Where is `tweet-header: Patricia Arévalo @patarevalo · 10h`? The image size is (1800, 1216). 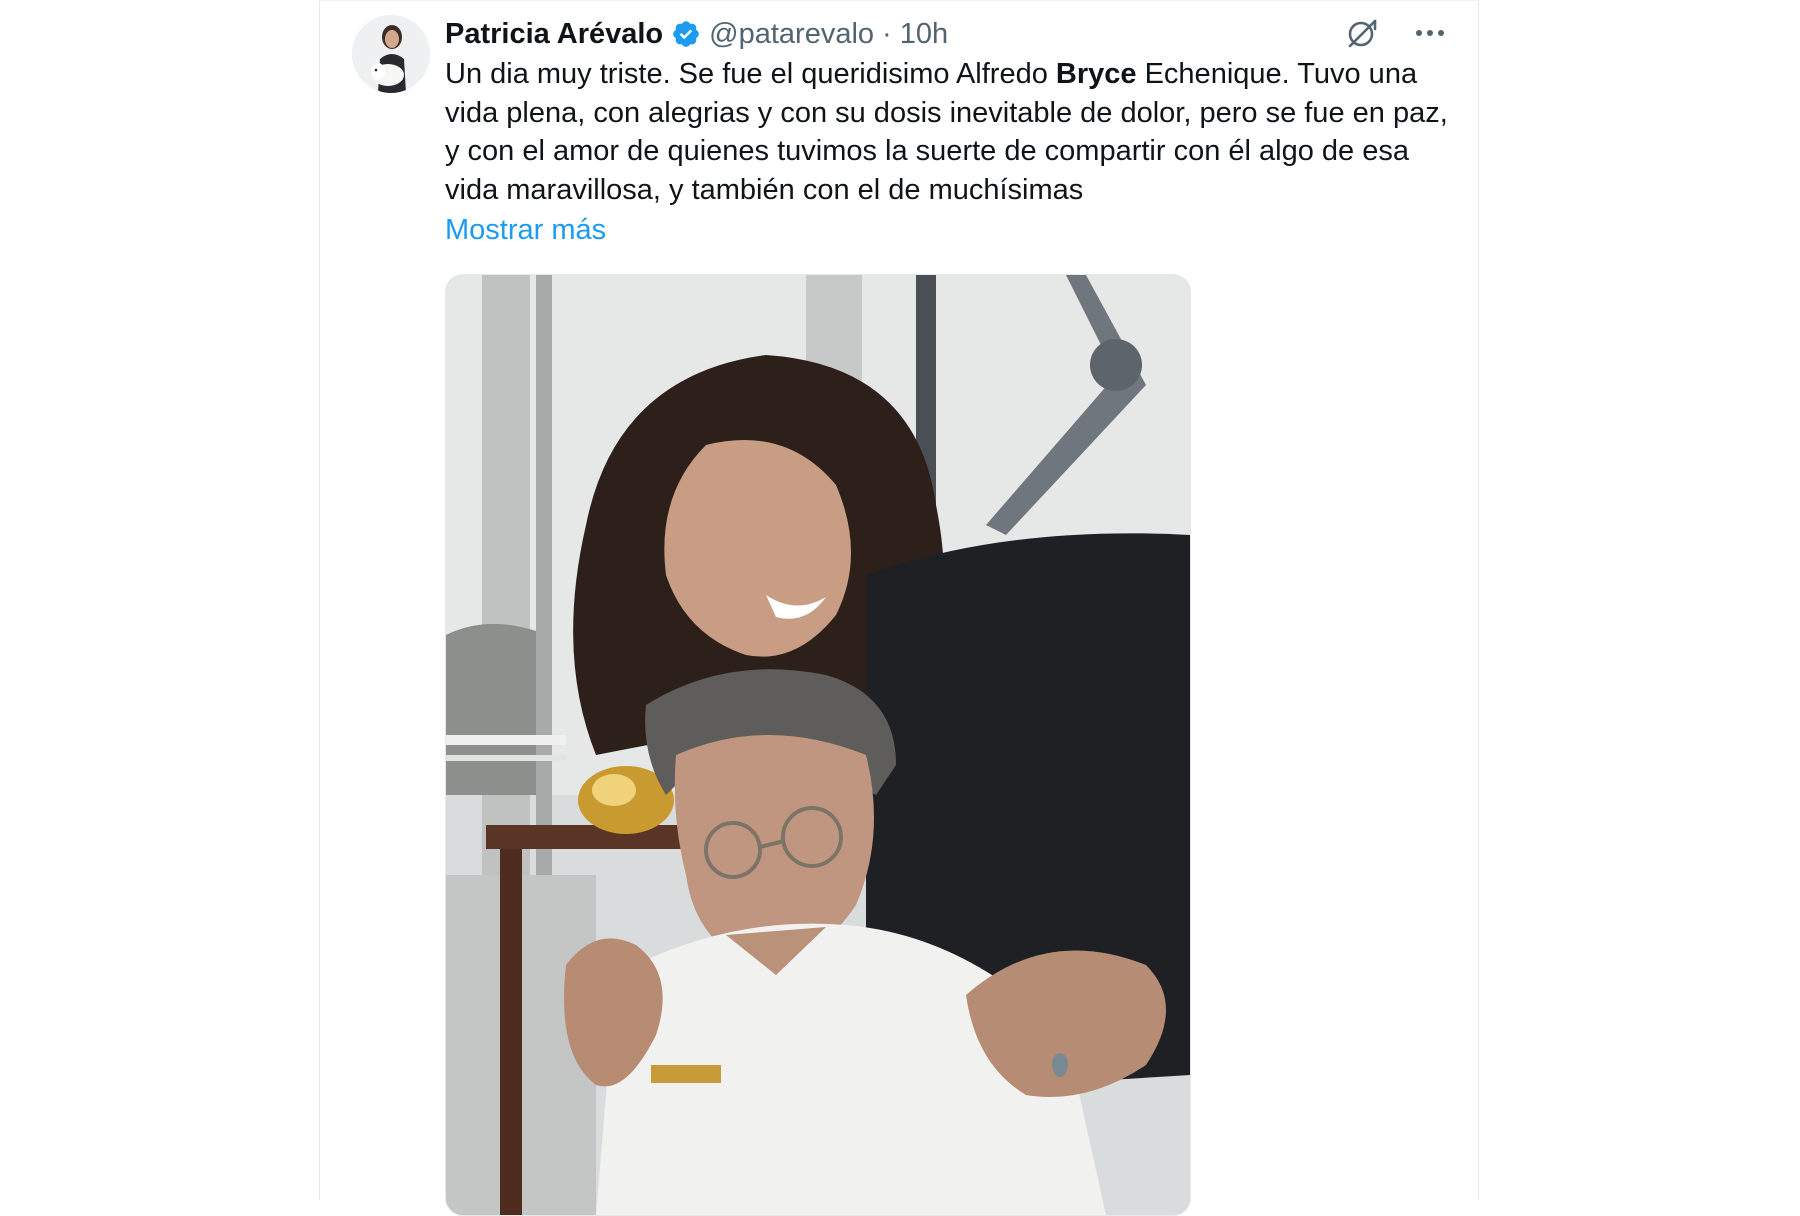 tweet-header: Patricia Arévalo @patarevalo · 10h is located at coordinates (696, 34).